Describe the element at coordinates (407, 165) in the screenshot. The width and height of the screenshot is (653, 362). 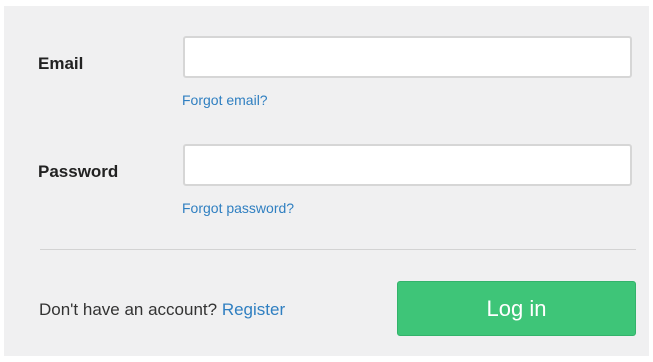
I see `password-input` at that location.